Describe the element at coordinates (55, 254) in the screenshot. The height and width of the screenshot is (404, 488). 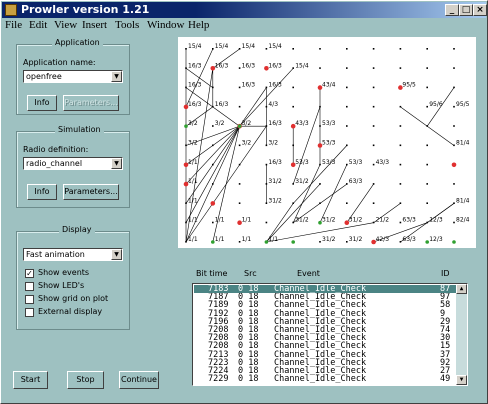
I see `display-mode-value: Fast animation` at that location.